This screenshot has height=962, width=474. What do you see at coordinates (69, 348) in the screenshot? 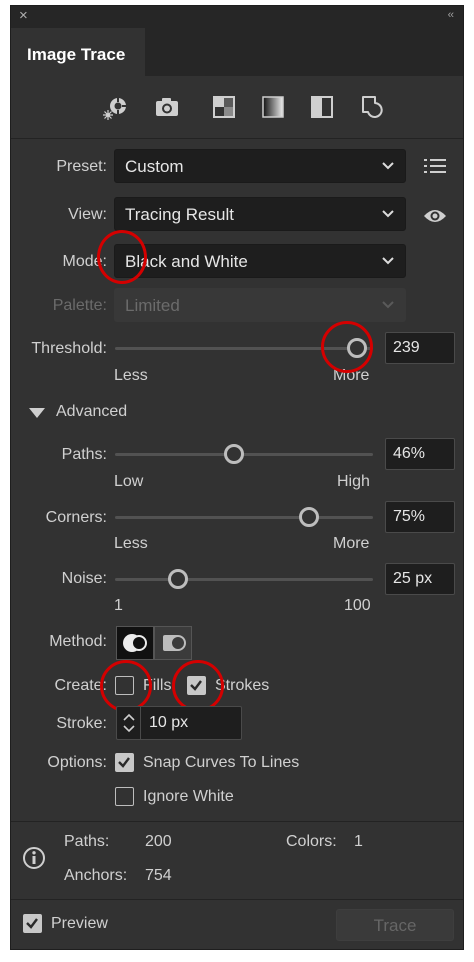
I see `threshold-label: Threshold:` at bounding box center [69, 348].